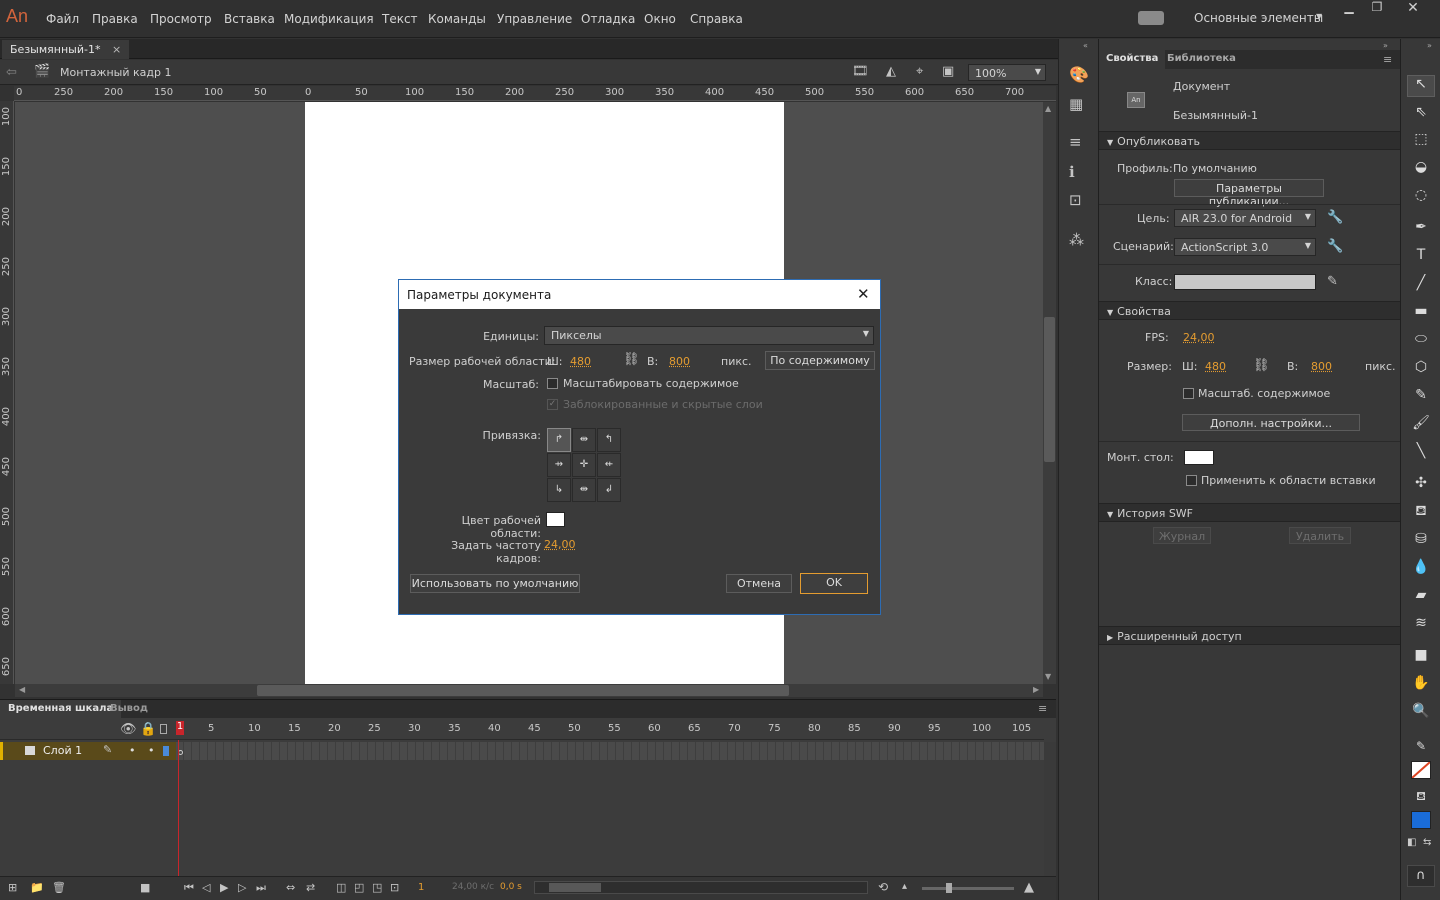 This screenshot has height=900, width=1440. I want to click on menu-control: Управление, so click(534, 19).